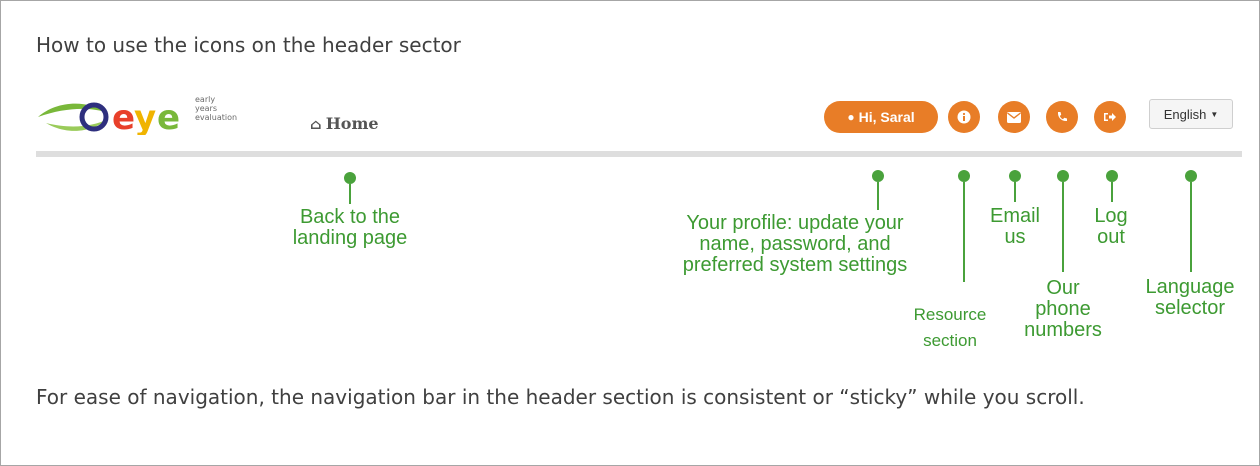  I want to click on phone-icon, so click(1062, 117).